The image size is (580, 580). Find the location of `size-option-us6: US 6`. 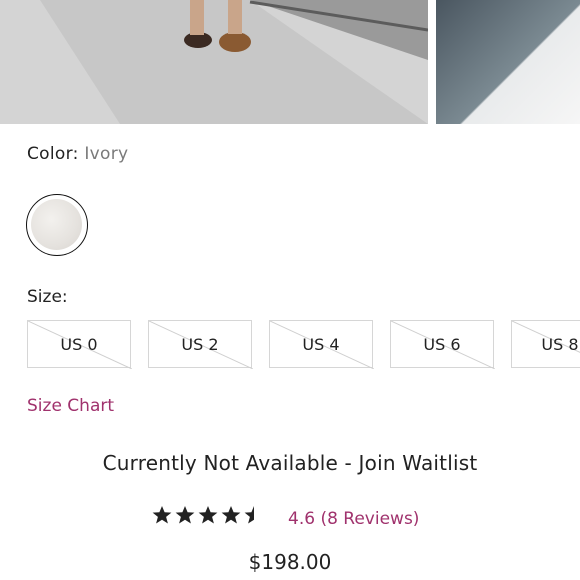

size-option-us6: US 6 is located at coordinates (442, 344).